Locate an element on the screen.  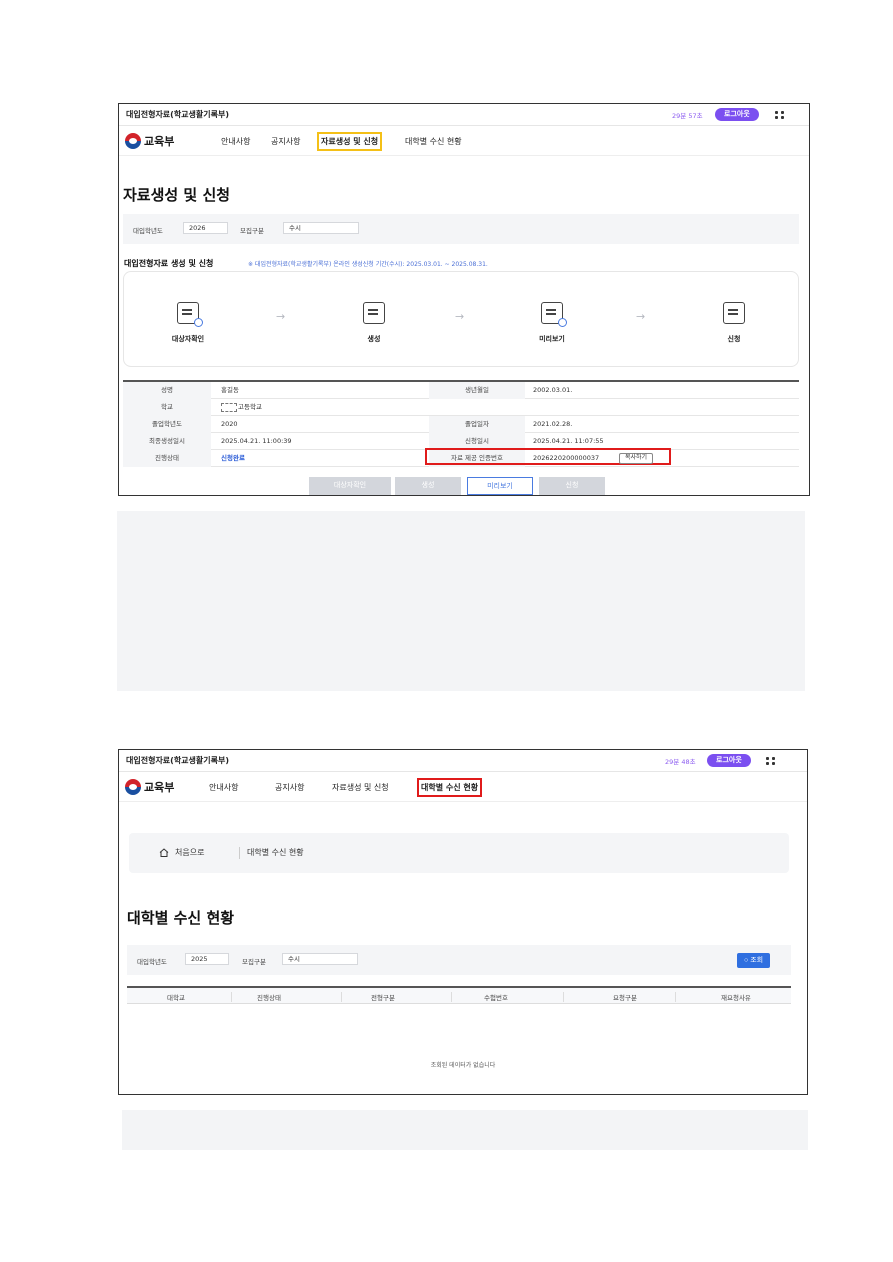
page-title: 대학별 수신 현황 is located at coordinates (181, 918).